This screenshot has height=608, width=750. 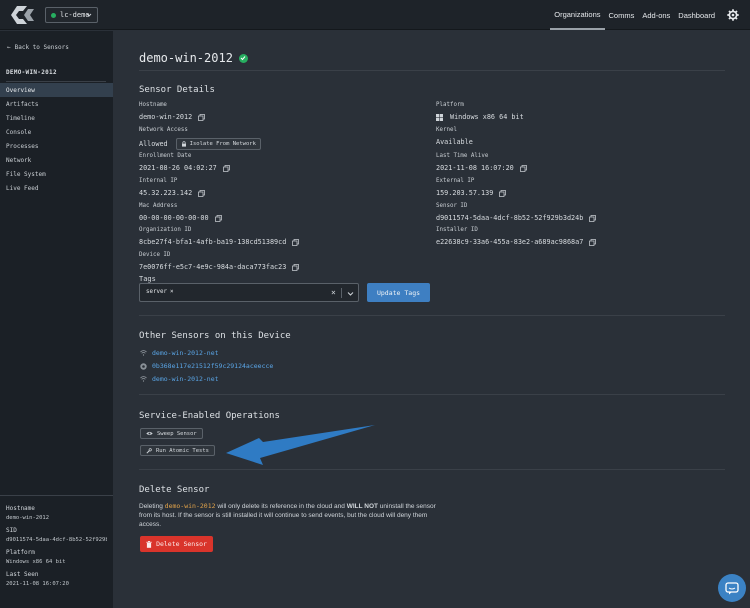 What do you see at coordinates (37, 584) in the screenshot?
I see `sidebar-last-seen-value: 2021-11-08 16:07:20` at bounding box center [37, 584].